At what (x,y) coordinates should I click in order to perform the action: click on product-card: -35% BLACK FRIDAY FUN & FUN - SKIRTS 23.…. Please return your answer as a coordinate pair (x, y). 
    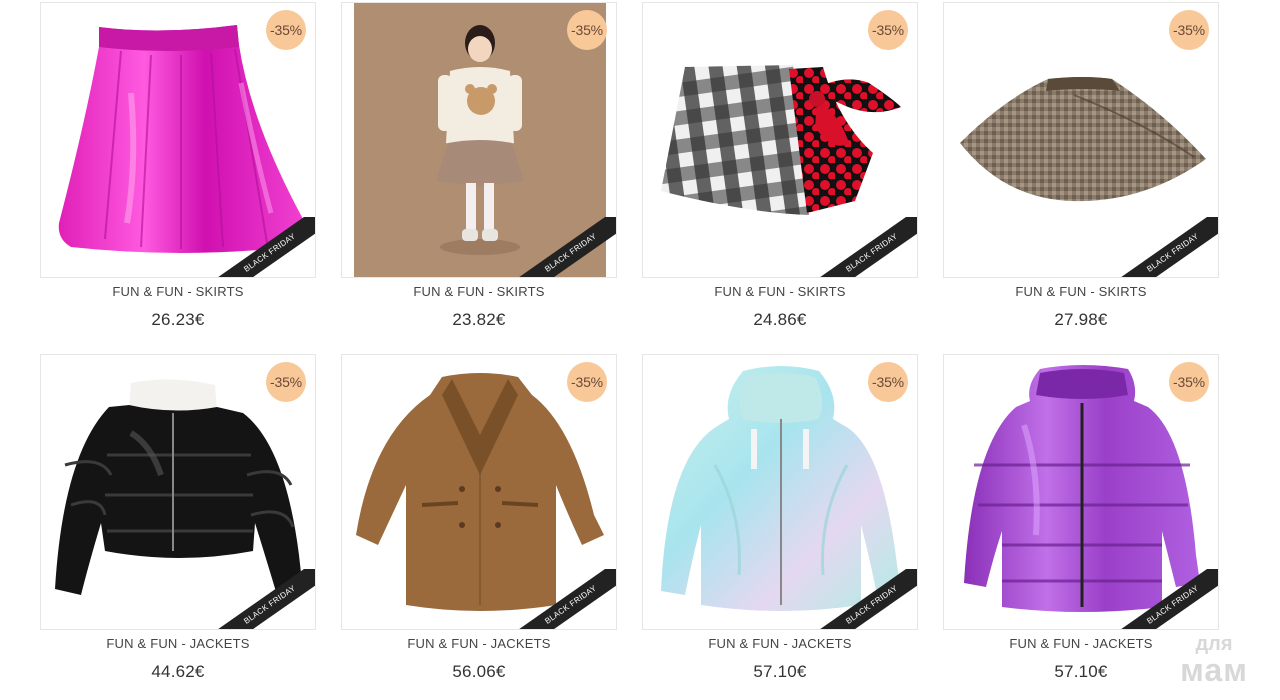
    Looking at the image, I should click on (479, 166).